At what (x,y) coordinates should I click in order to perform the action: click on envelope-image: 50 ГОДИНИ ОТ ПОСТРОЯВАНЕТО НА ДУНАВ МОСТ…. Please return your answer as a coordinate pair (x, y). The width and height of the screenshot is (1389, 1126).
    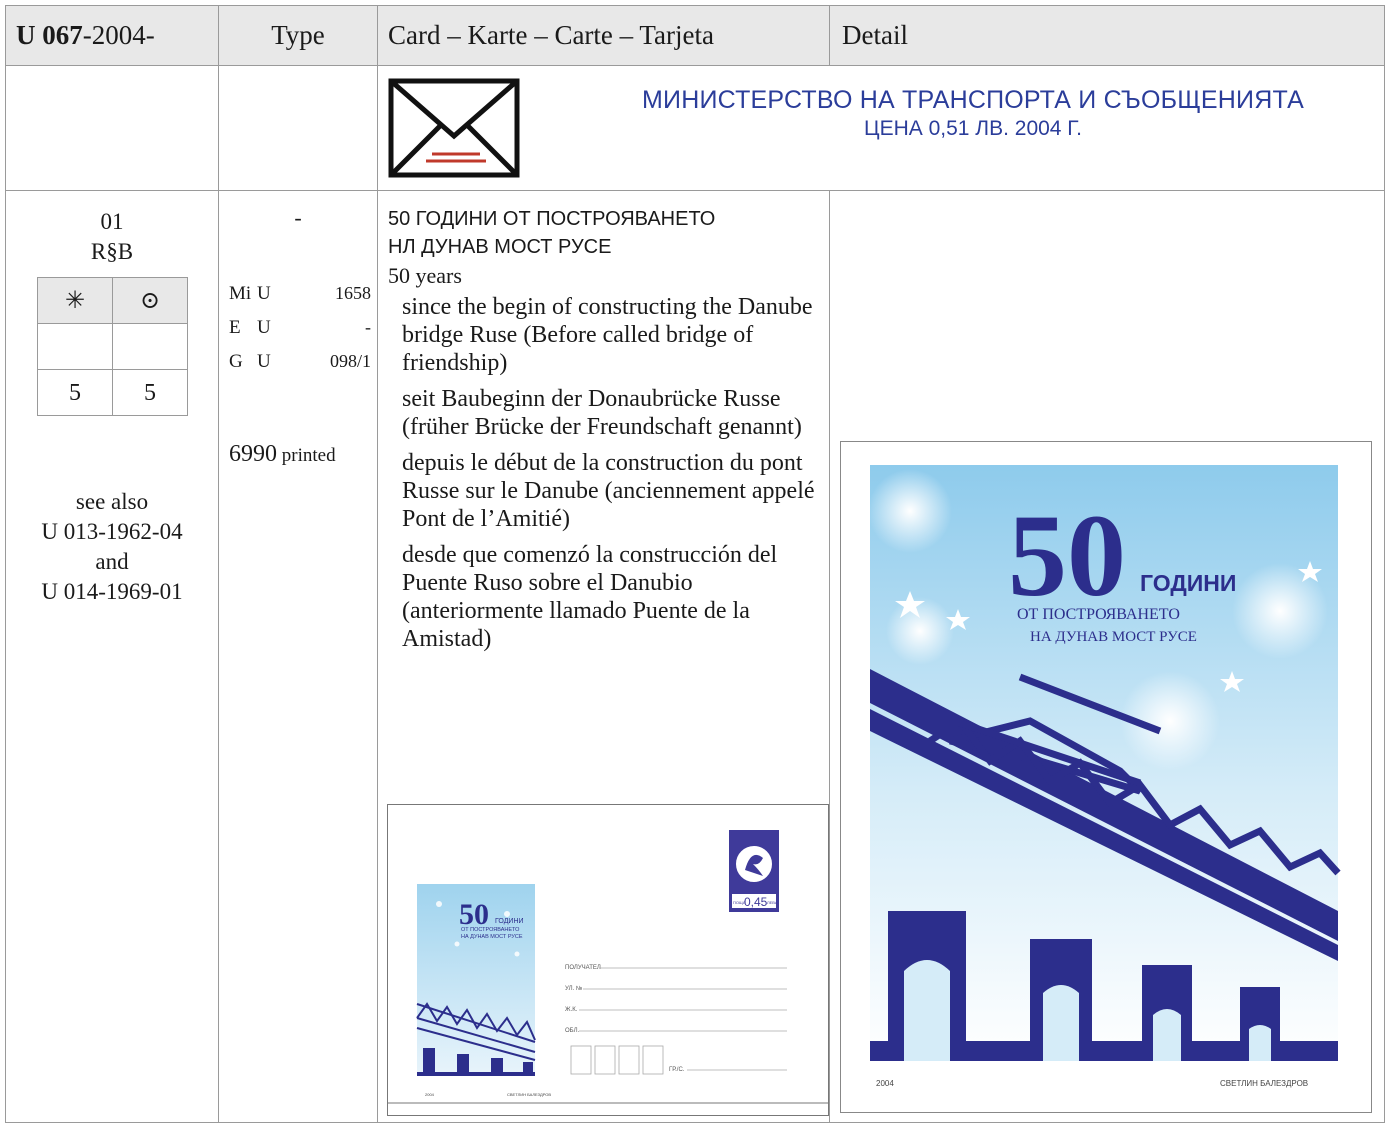
    Looking at the image, I should click on (608, 960).